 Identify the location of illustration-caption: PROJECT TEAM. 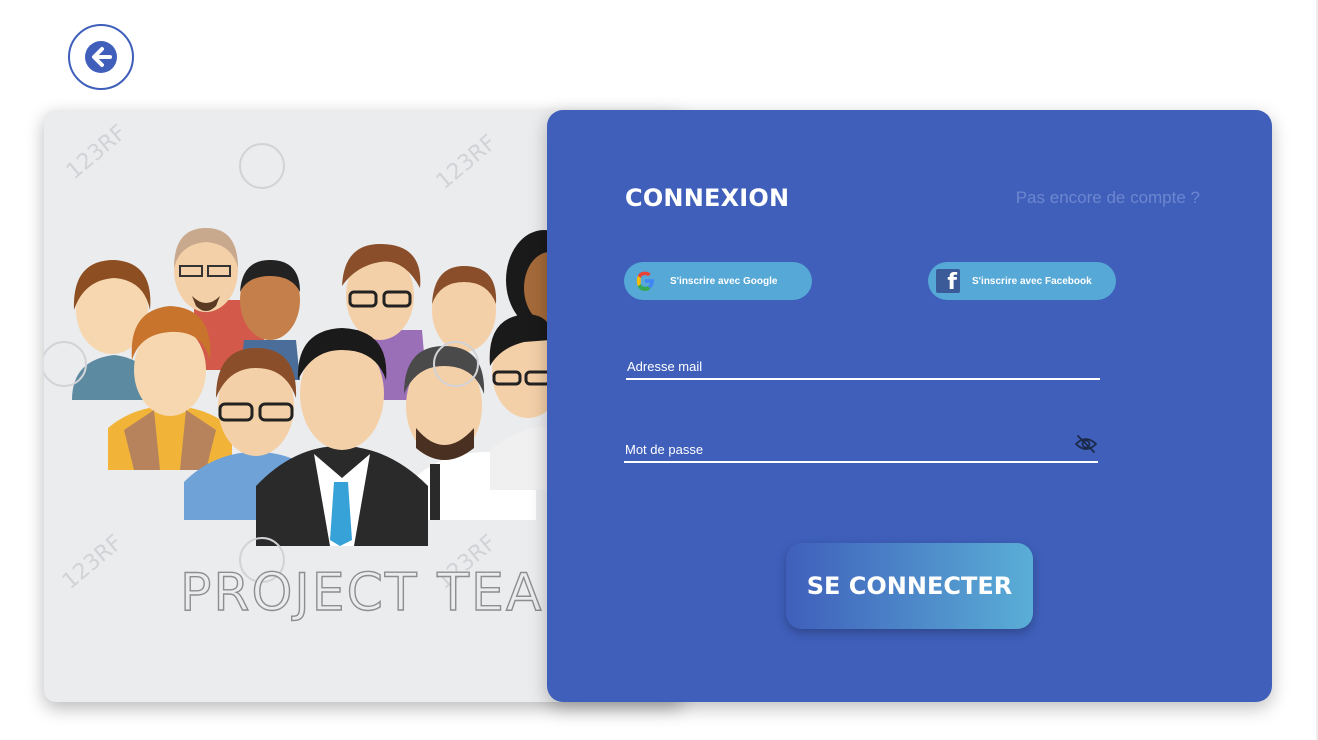
(385, 593).